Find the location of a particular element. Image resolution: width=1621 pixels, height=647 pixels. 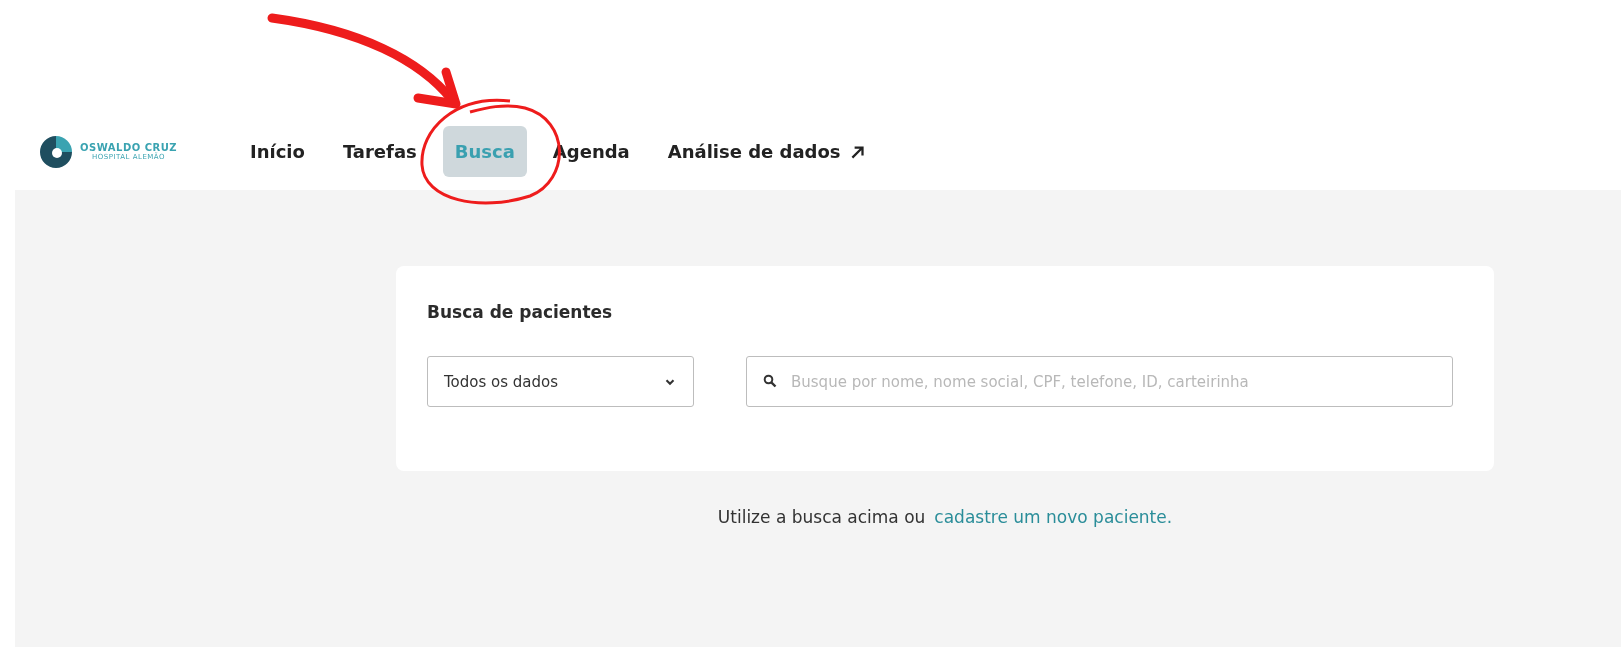

nav-tab: Início is located at coordinates (277, 151).